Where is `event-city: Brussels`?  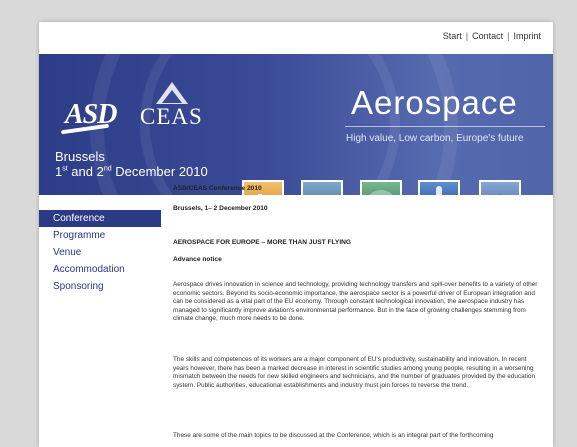
event-city: Brussels is located at coordinates (80, 156).